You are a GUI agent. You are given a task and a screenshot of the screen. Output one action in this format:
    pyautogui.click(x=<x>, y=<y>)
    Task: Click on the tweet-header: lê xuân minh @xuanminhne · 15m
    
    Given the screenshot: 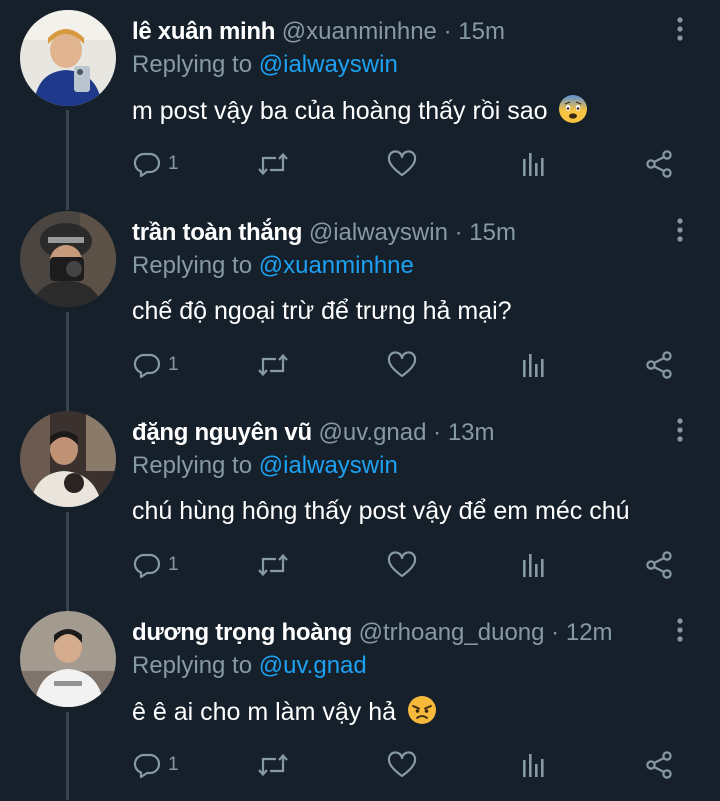 What is the action you would take?
    pyautogui.click(x=318, y=32)
    